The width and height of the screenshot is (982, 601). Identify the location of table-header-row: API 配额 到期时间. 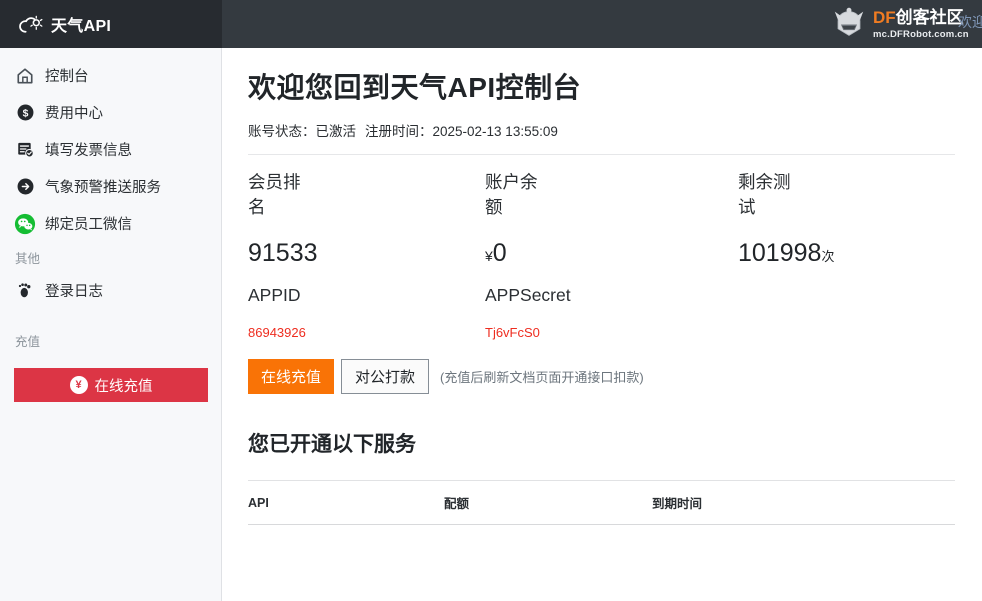
(601, 502).